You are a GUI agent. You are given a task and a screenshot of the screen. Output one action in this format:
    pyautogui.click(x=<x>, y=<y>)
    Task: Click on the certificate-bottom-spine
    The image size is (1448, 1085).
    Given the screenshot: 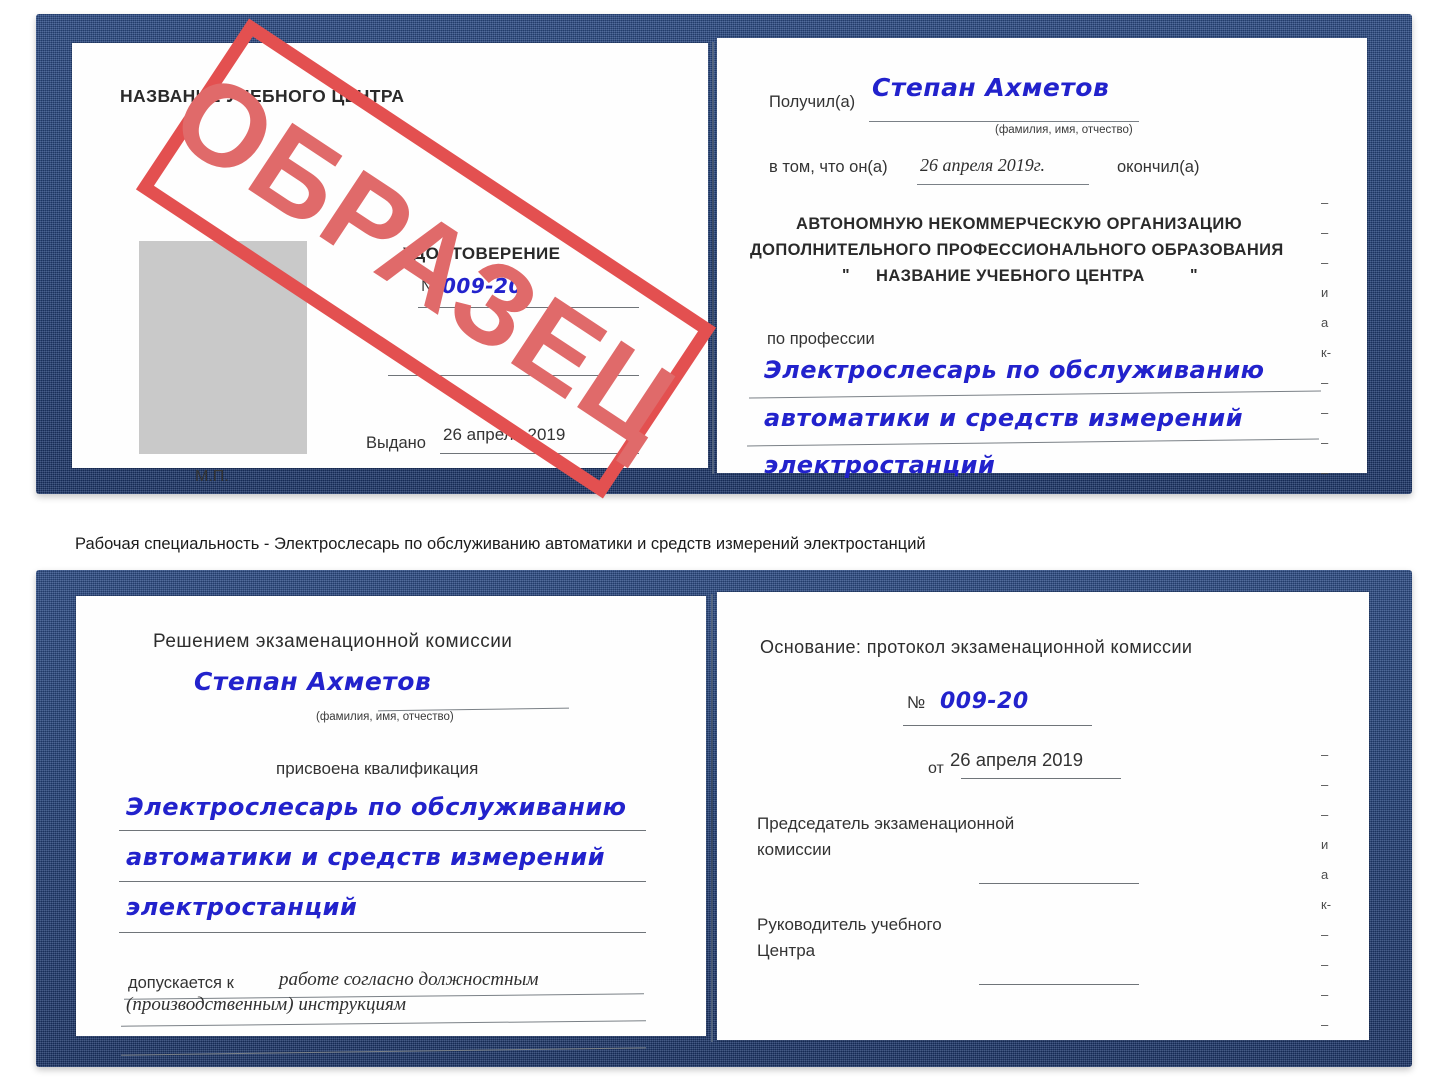 What is the action you would take?
    pyautogui.click(x=712, y=818)
    